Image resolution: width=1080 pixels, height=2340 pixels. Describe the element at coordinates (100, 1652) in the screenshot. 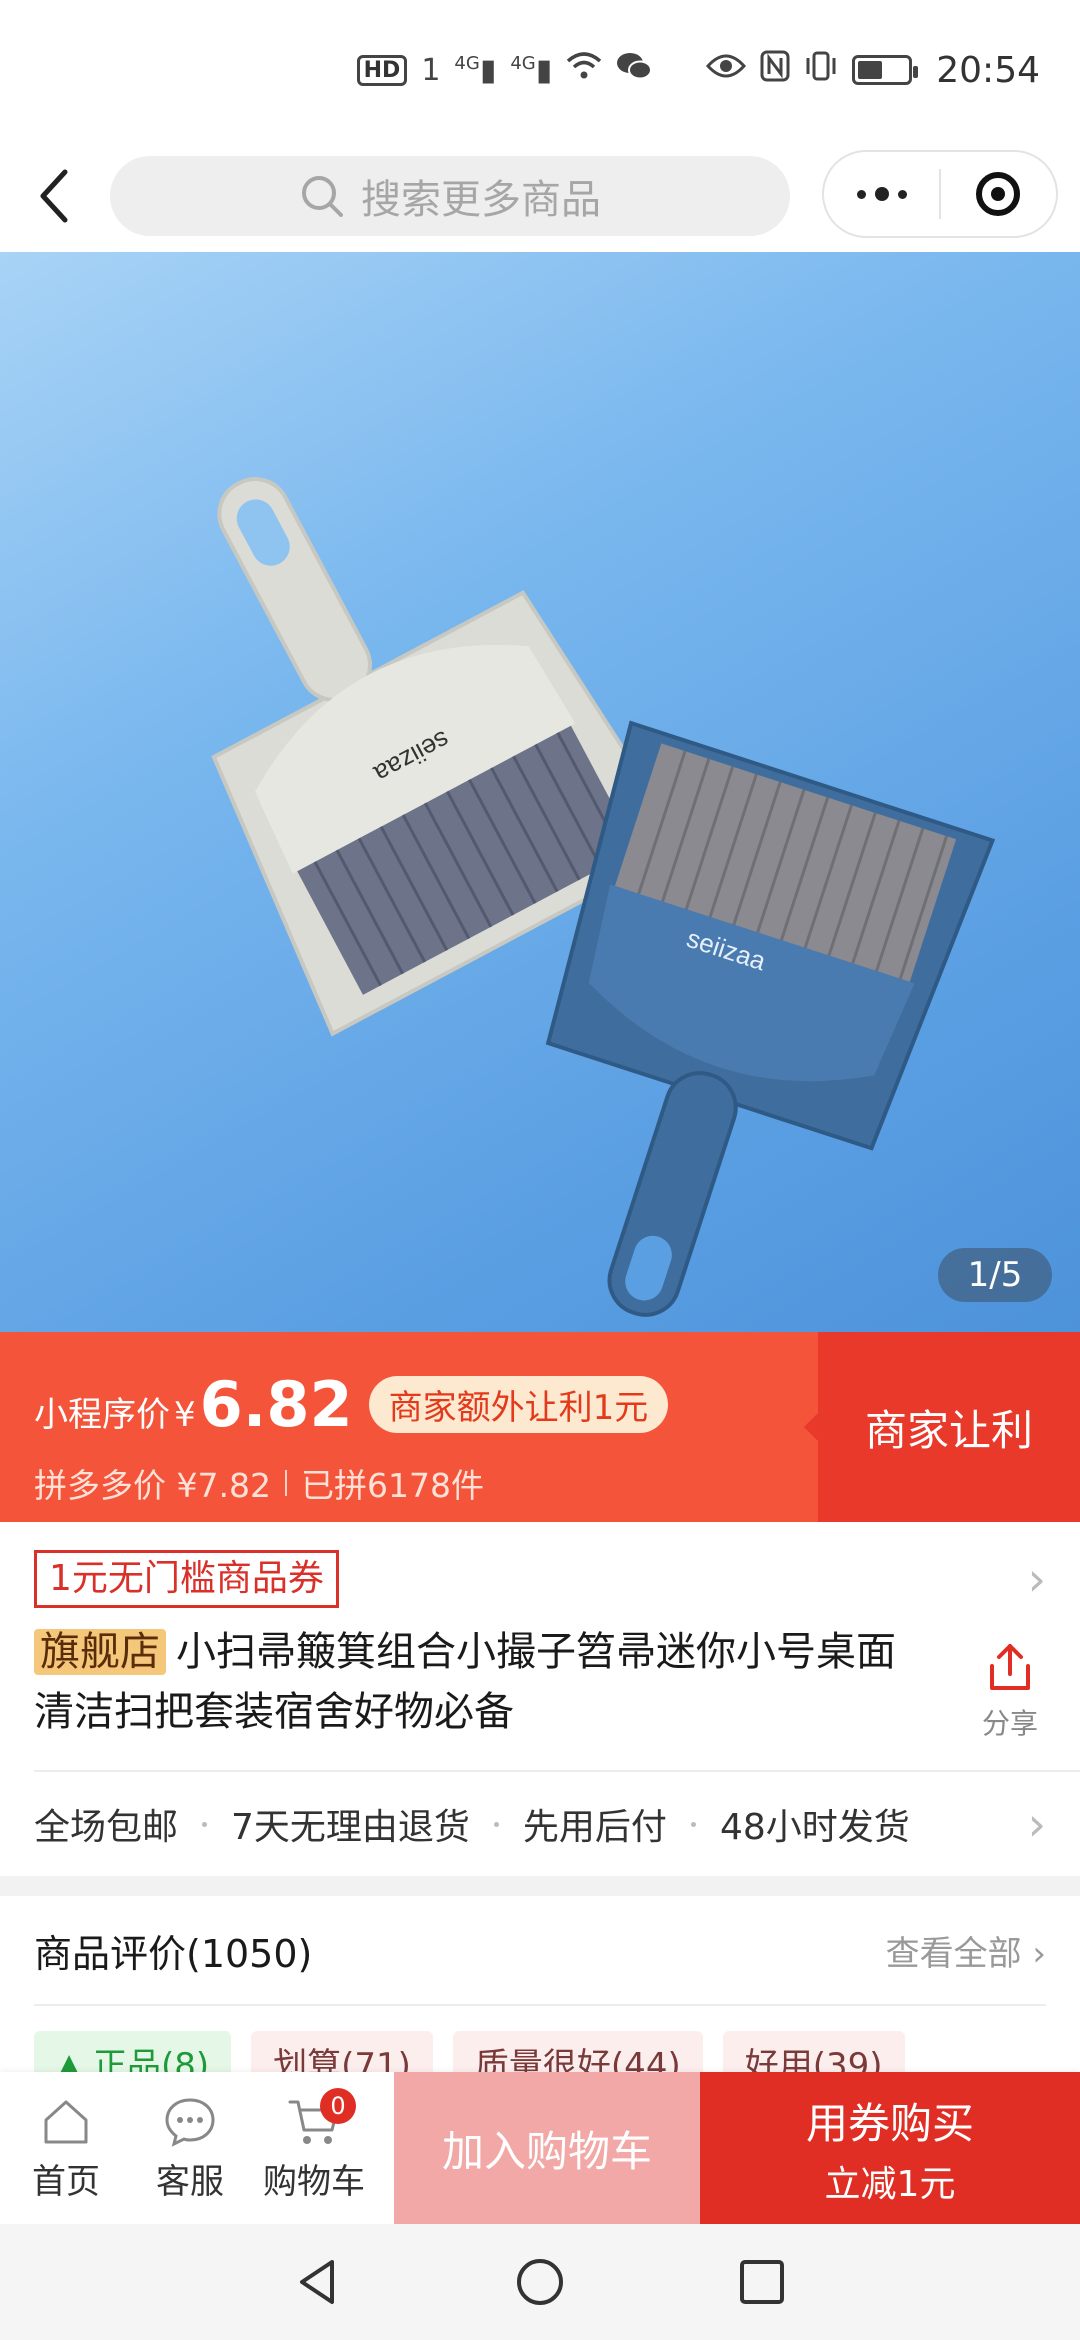

I see `flagship-badge: 旗舰店` at that location.